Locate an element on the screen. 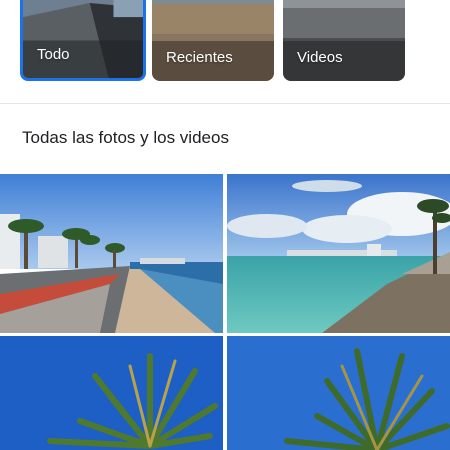  filter-card-recientes-label: Recientes is located at coordinates (199, 57).